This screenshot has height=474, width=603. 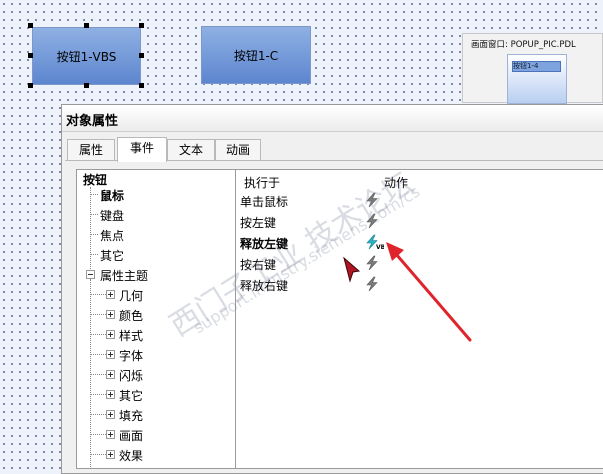 What do you see at coordinates (112, 235) in the screenshot?
I see `tree-item-focus: 焦点` at bounding box center [112, 235].